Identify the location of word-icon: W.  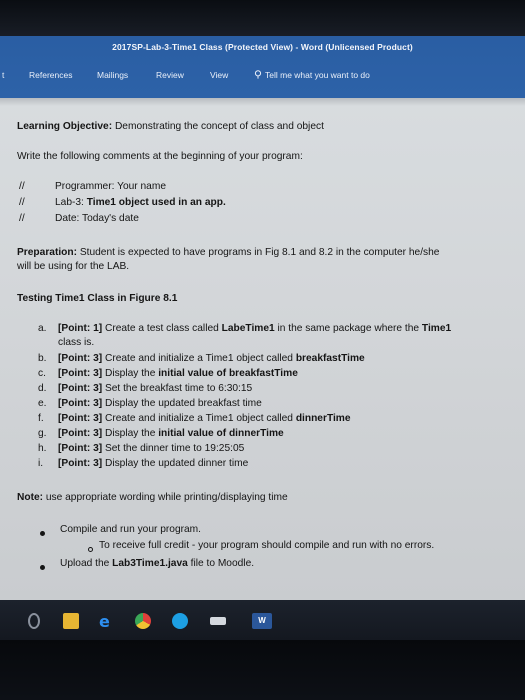
(262, 621).